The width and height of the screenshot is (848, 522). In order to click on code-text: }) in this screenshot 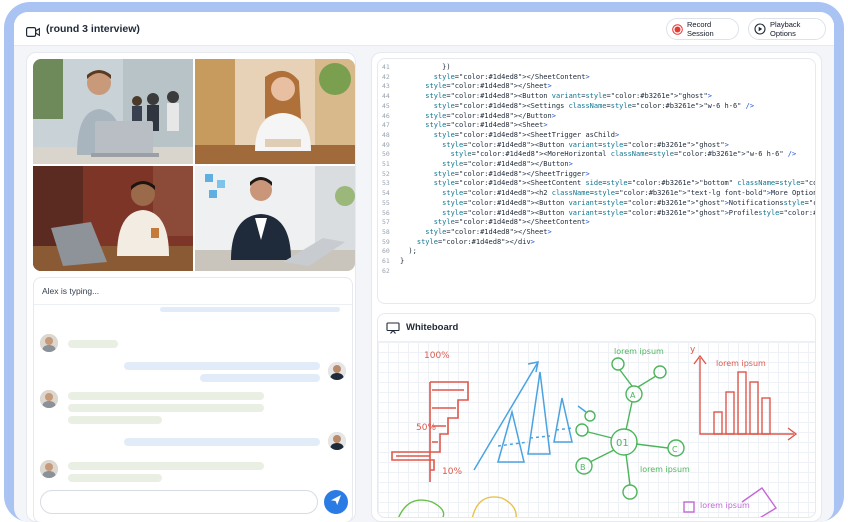, I will do `click(425, 67)`.